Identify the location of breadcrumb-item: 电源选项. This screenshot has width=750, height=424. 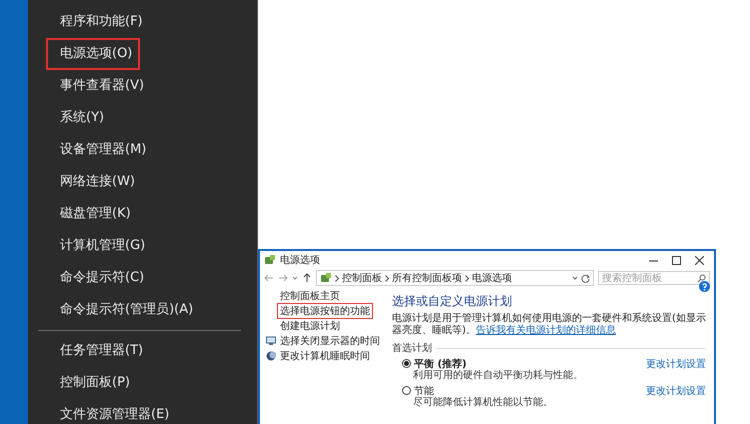
(492, 278).